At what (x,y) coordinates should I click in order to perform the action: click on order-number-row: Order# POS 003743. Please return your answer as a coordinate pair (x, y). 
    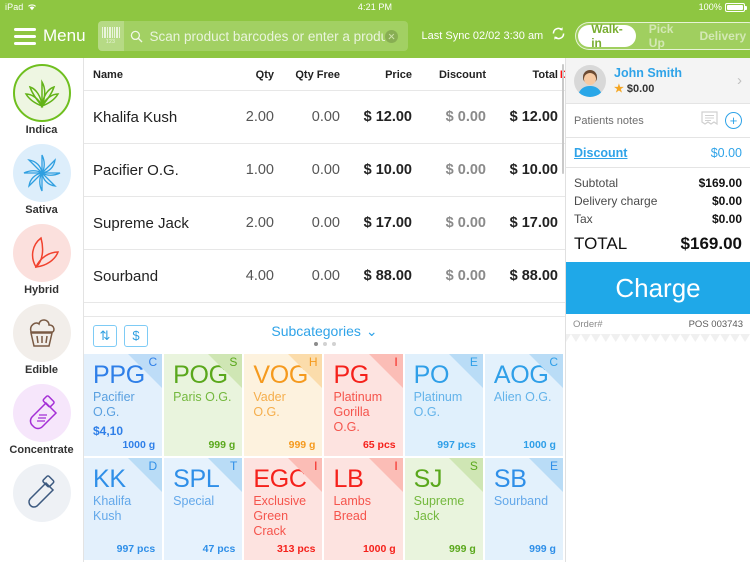
    Looking at the image, I should click on (658, 324).